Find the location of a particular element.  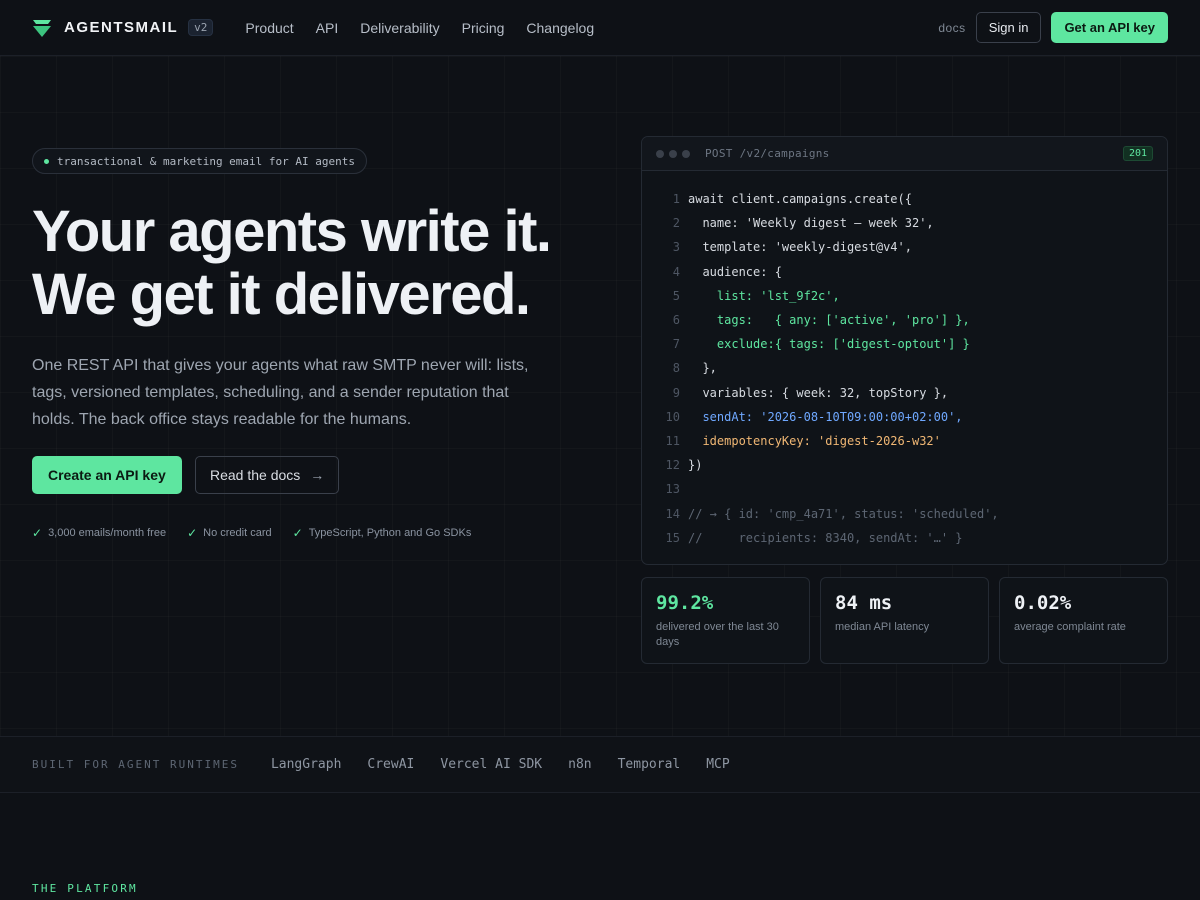

line-number: 9 is located at coordinates (676, 392).